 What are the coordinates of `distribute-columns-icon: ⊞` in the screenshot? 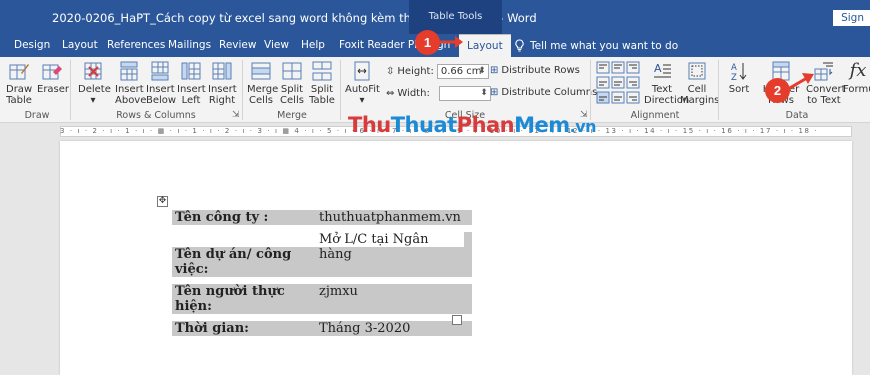 It's located at (494, 92).